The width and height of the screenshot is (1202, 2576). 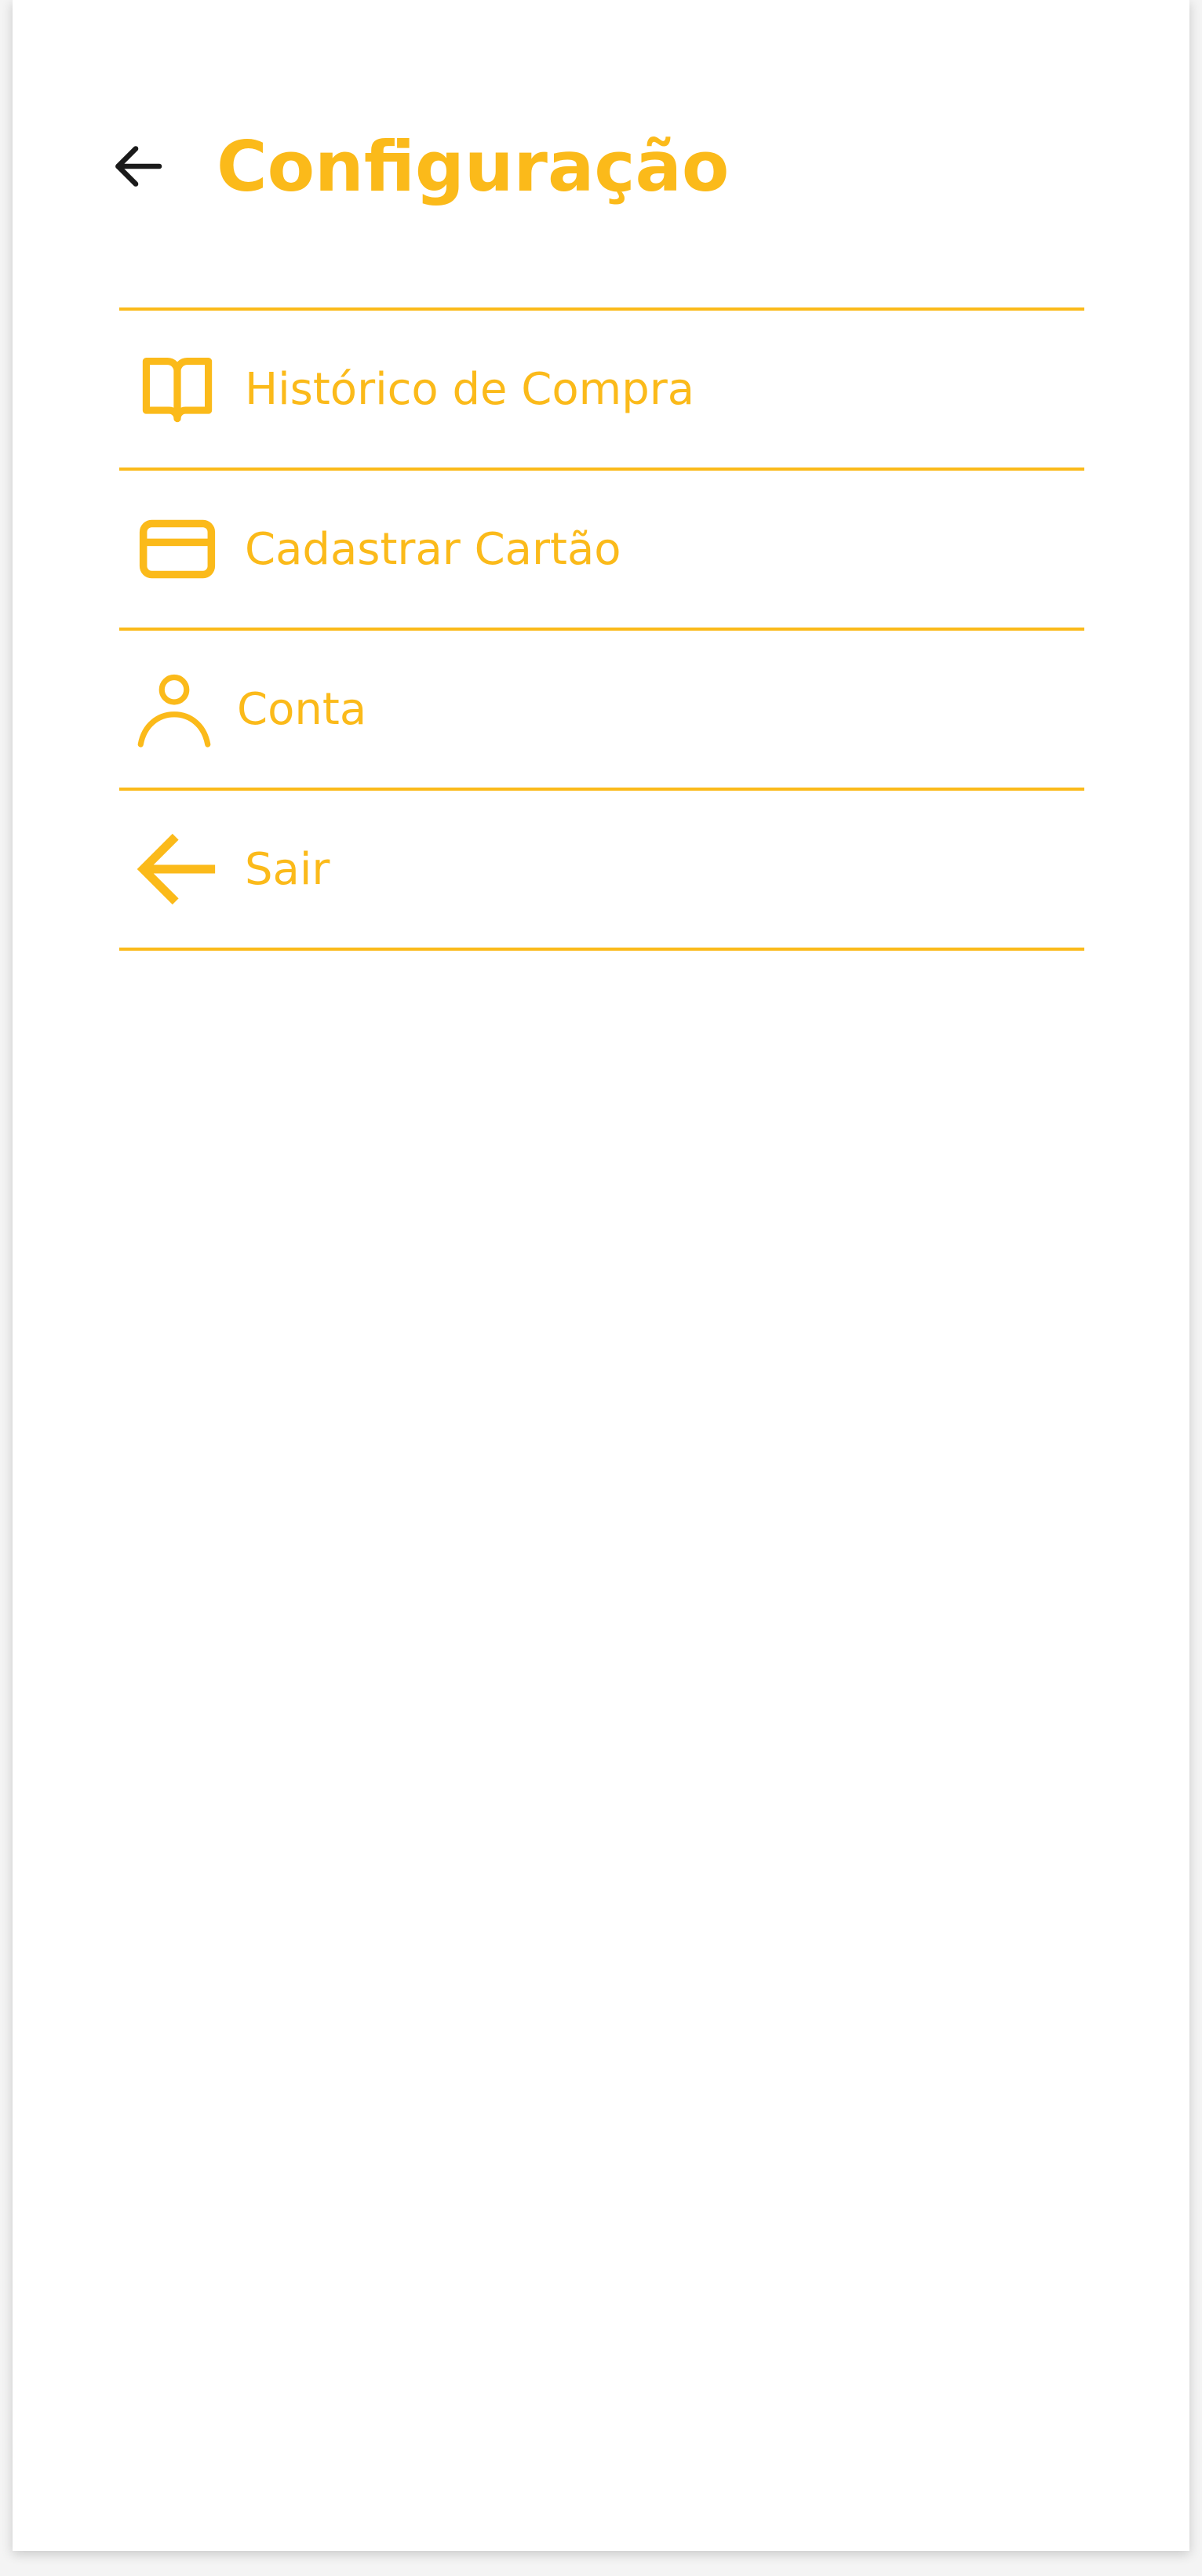 I want to click on menu-item-register-card: Cadastrar Cartão, so click(x=601, y=551).